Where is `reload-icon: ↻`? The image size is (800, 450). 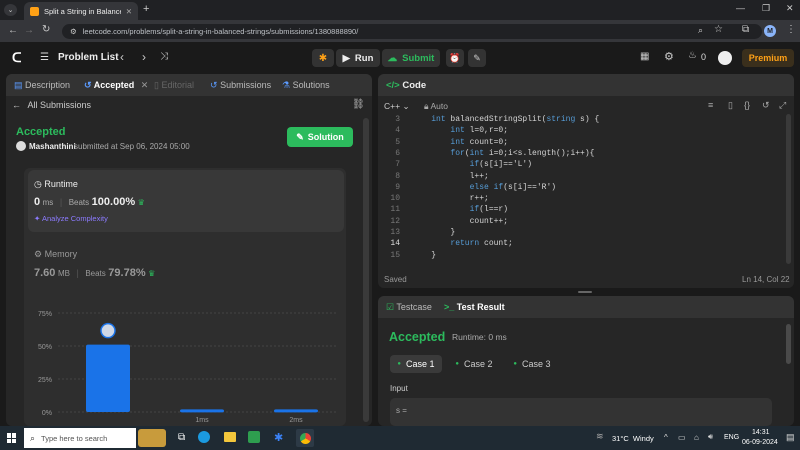
reload-icon: ↻ is located at coordinates (46, 29).